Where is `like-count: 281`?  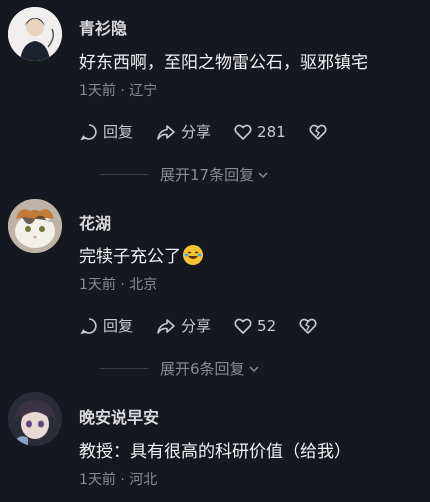
like-count: 281 is located at coordinates (271, 131).